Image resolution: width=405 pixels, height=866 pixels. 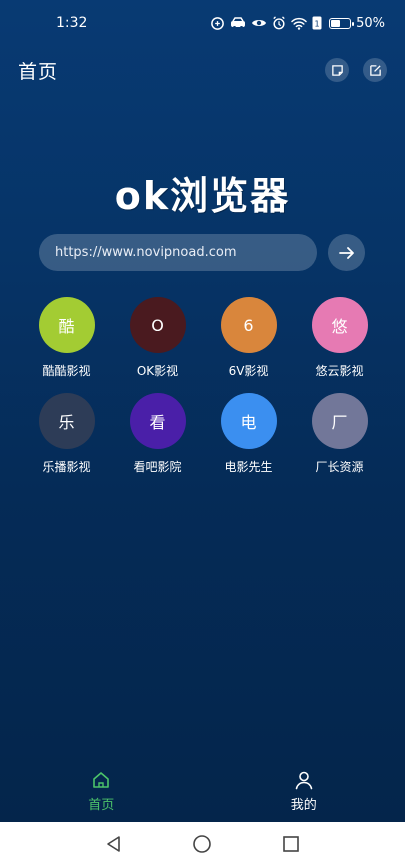 I want to click on site-label: 厂长资源, so click(x=339, y=467).